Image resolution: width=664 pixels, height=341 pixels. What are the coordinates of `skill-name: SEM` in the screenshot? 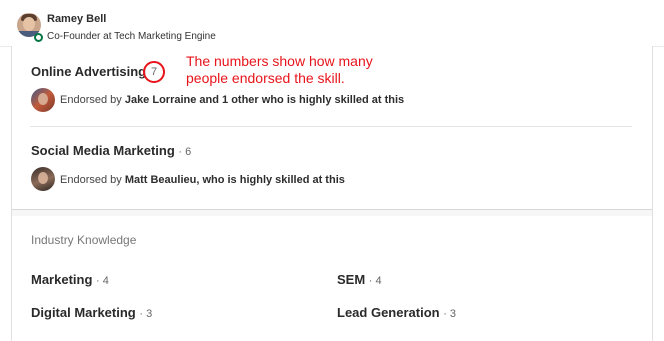 It's located at (351, 279).